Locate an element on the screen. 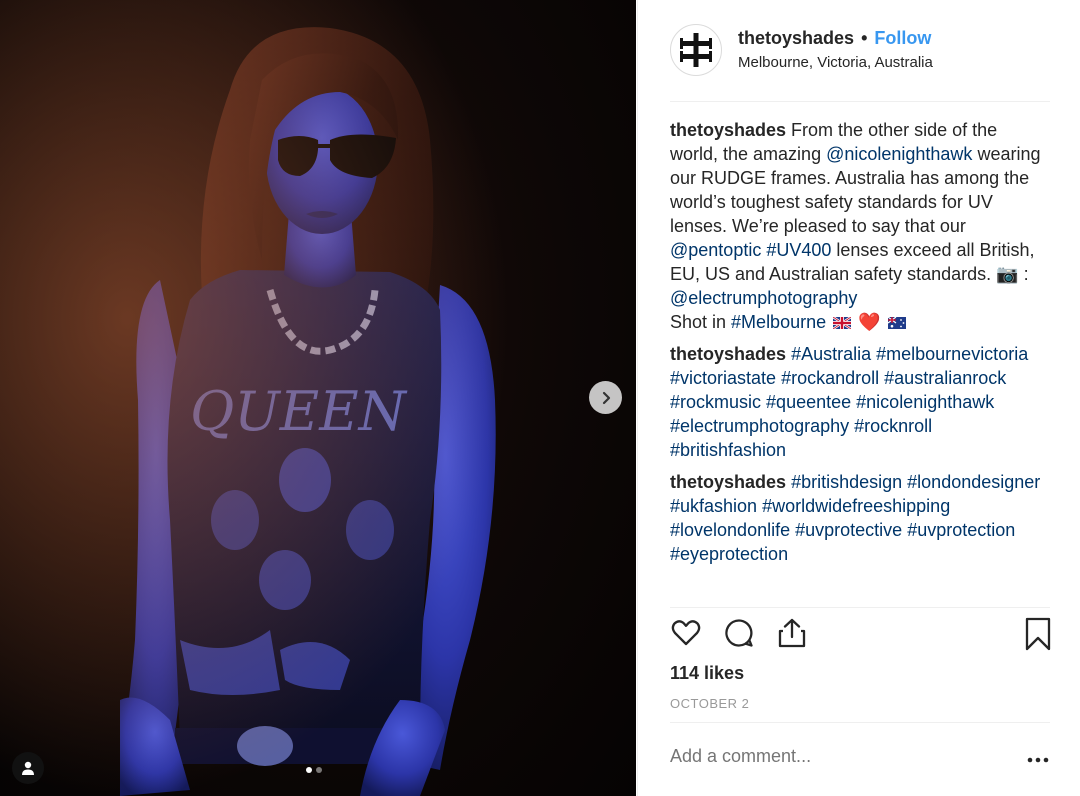 The height and width of the screenshot is (796, 1080). hashtag-link: #melbournevictoria is located at coordinates (952, 354).